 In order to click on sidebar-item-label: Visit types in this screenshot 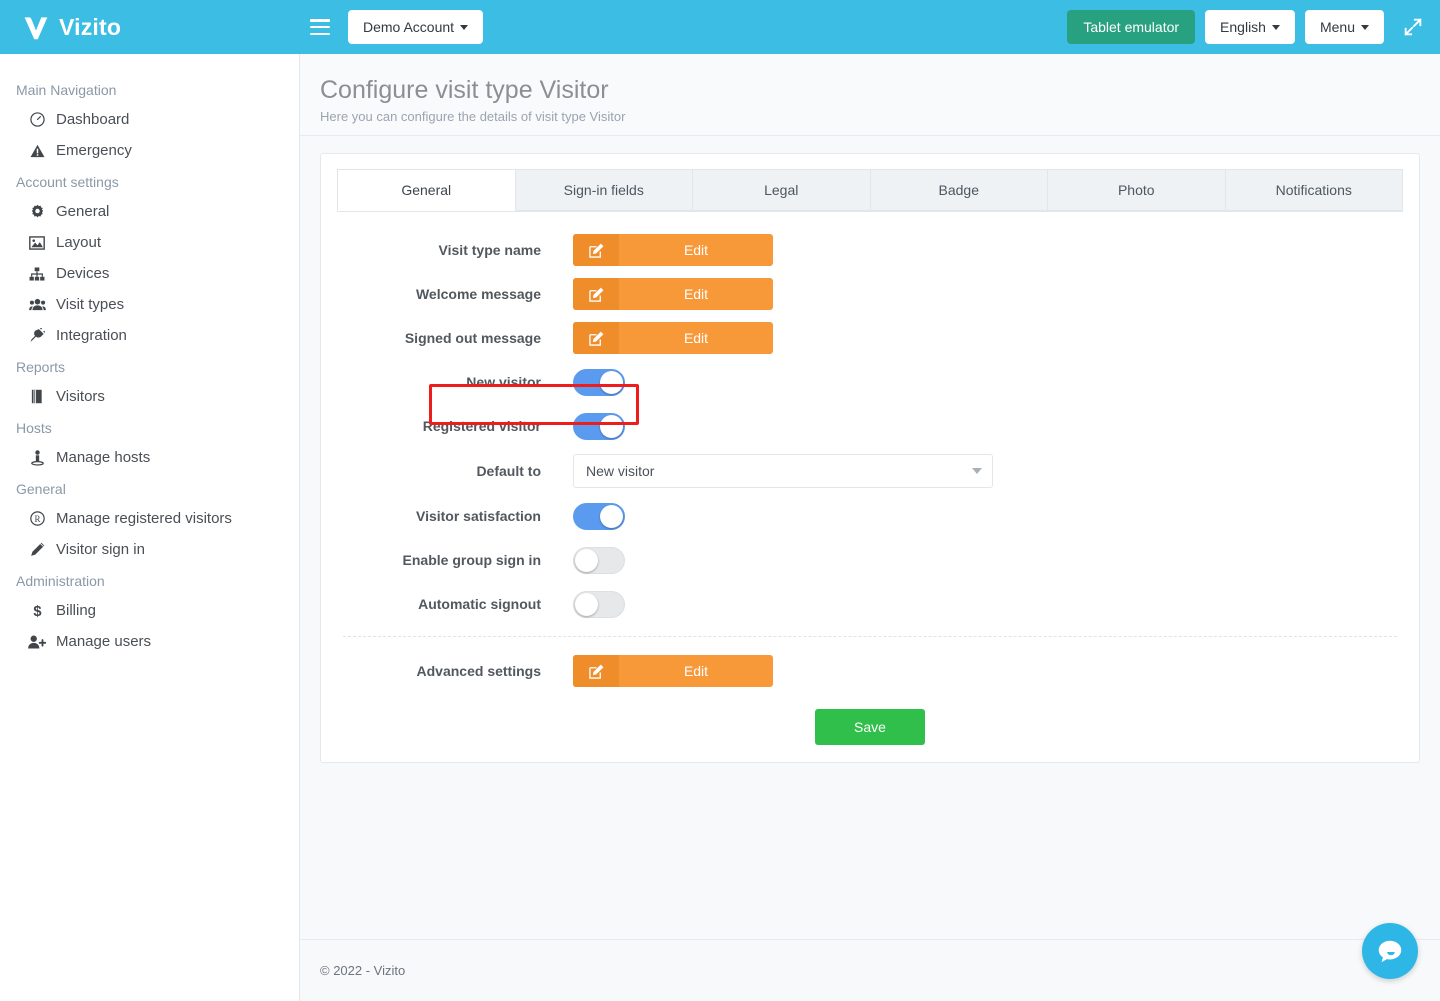, I will do `click(90, 304)`.